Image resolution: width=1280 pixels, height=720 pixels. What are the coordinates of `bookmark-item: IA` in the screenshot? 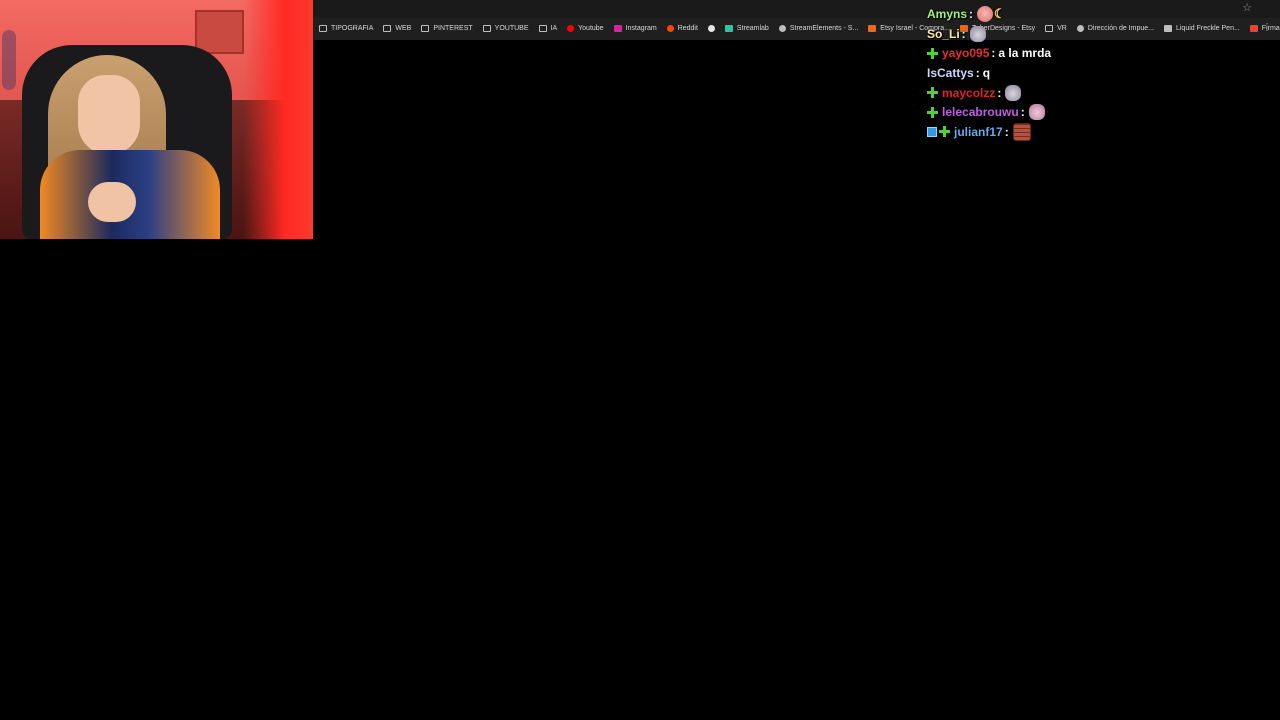 It's located at (548, 28).